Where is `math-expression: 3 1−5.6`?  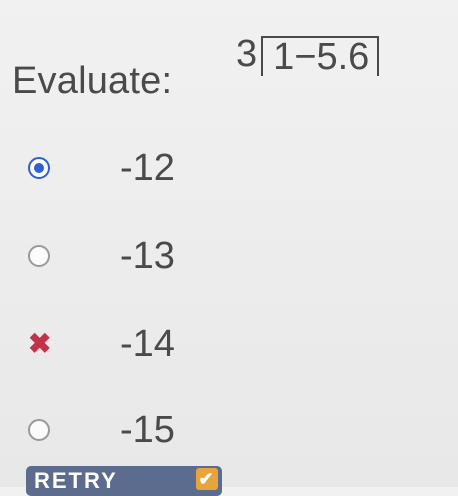 math-expression: 3 1−5.6 is located at coordinates (308, 53).